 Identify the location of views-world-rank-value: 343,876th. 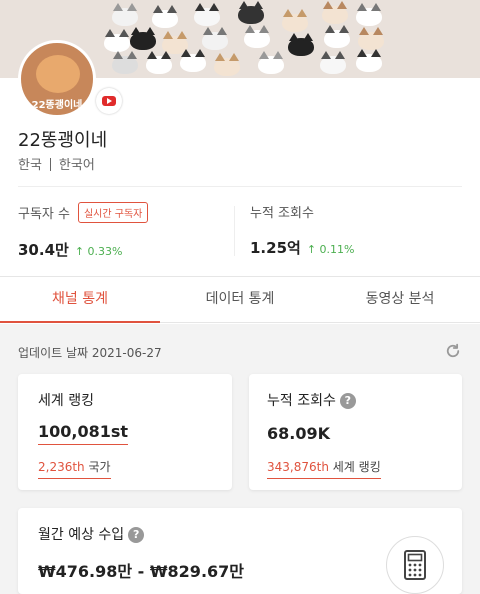
(298, 467).